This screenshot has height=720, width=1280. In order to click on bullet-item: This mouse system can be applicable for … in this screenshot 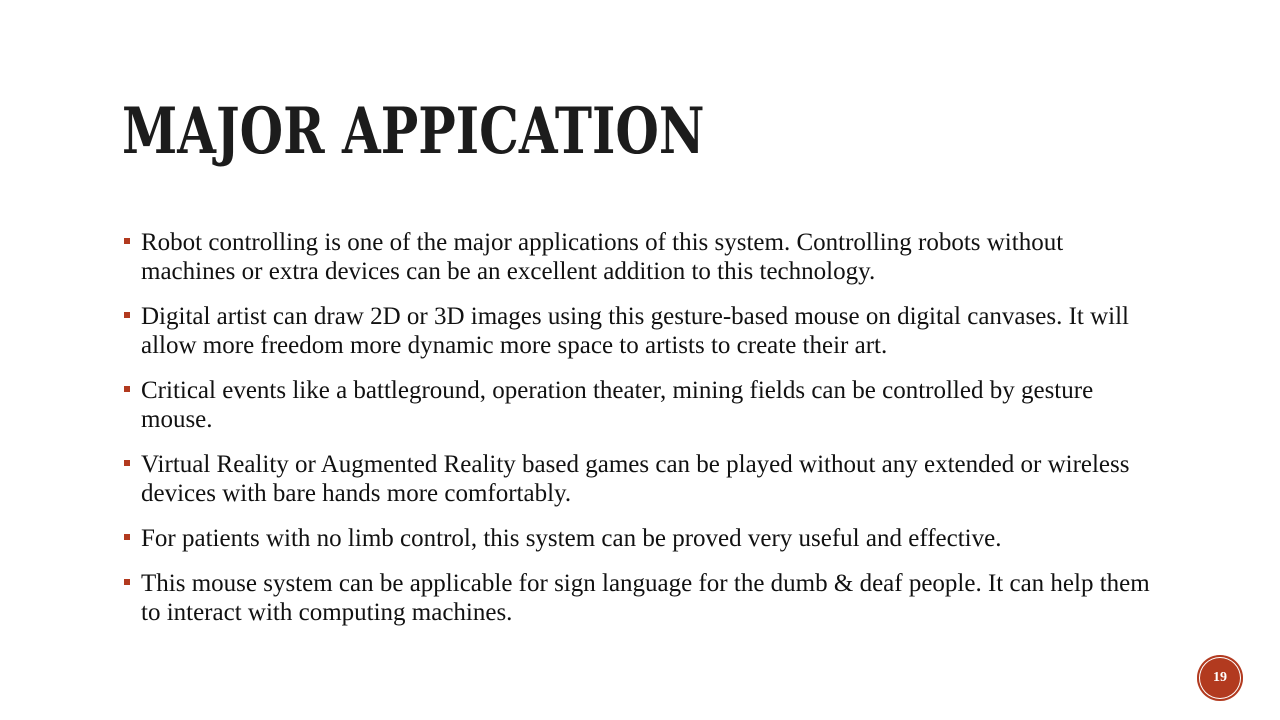, I will do `click(642, 598)`.